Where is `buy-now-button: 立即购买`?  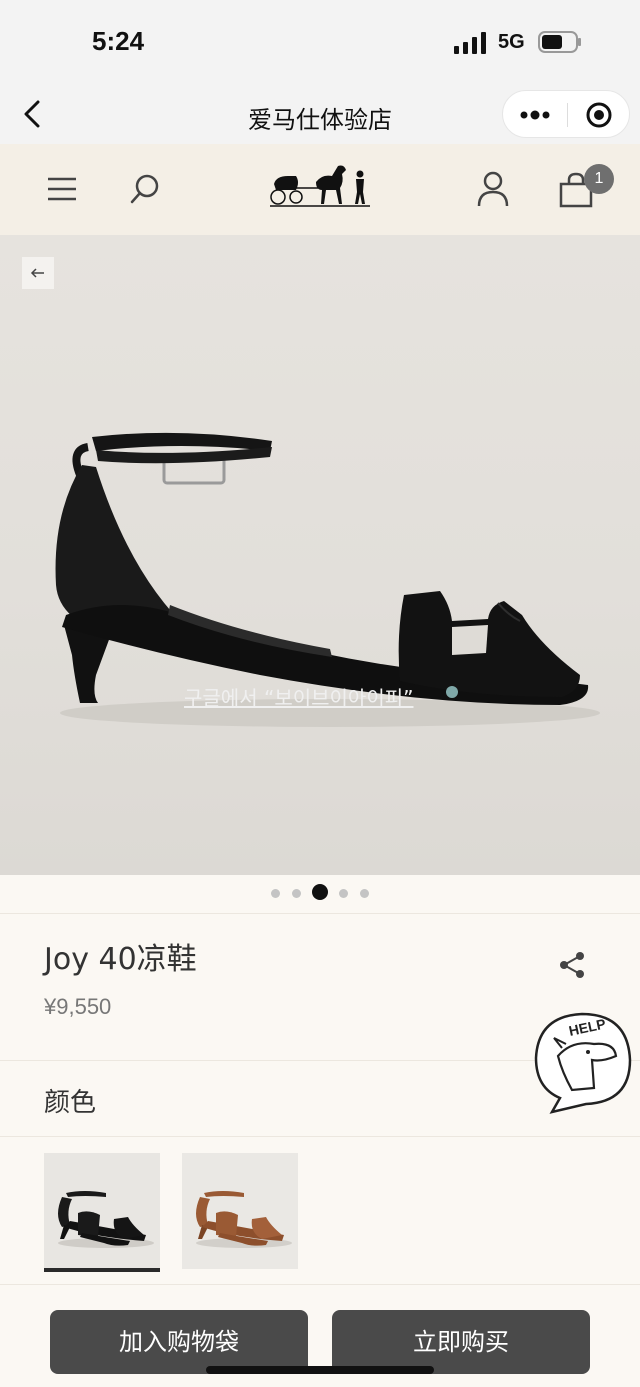 buy-now-button: 立即购买 is located at coordinates (461, 1342).